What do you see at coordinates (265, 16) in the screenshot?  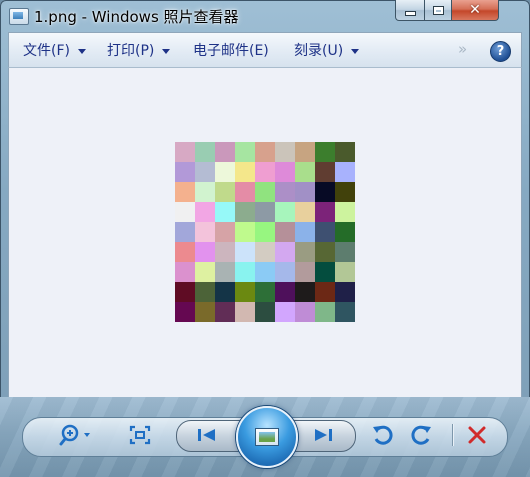 I see `title-bar: 1.png - Windows 照片查看器 ✕` at bounding box center [265, 16].